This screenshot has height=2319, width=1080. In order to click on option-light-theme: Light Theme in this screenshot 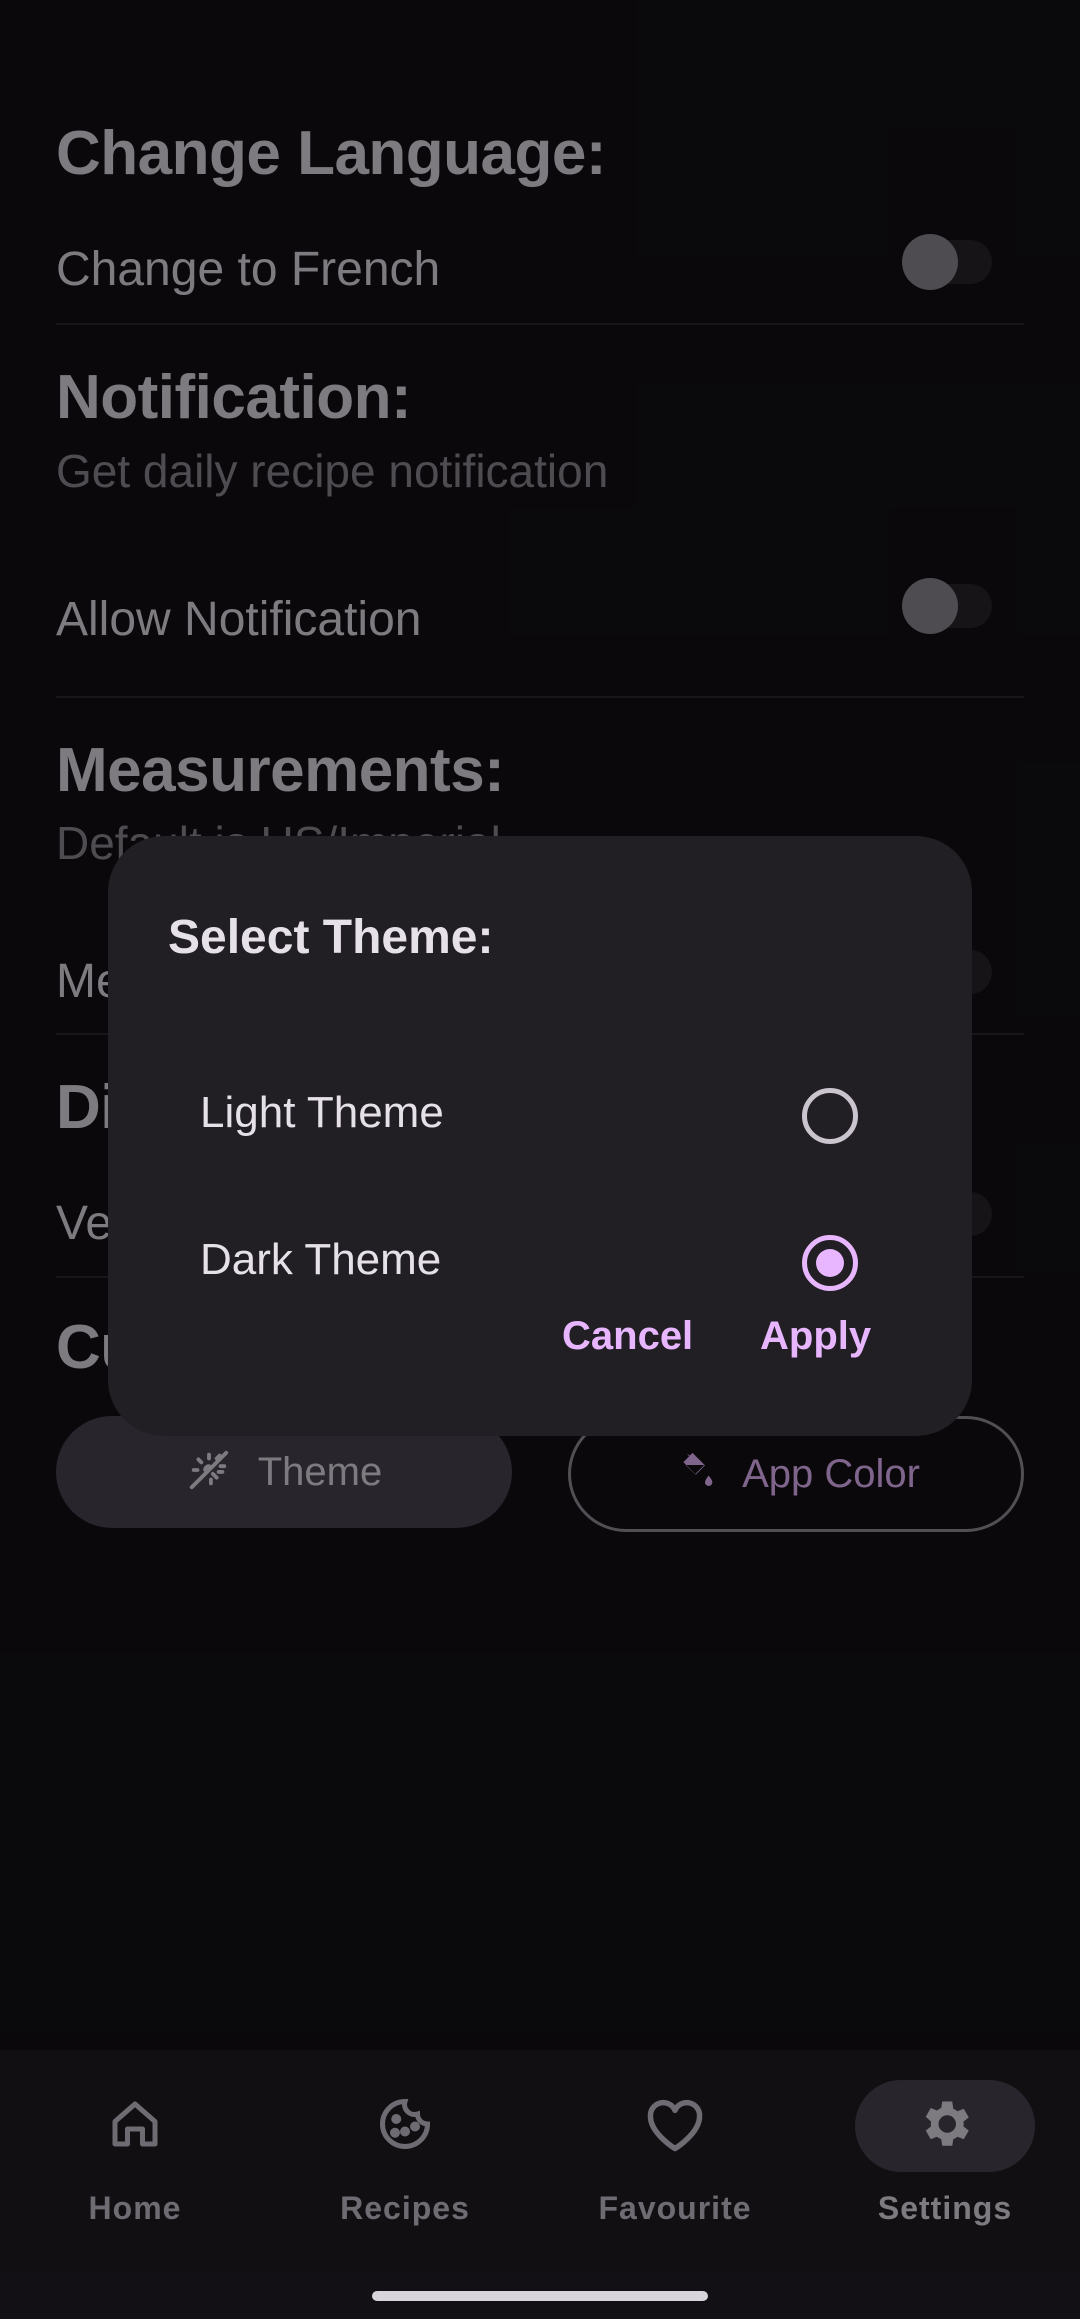, I will do `click(540, 1116)`.